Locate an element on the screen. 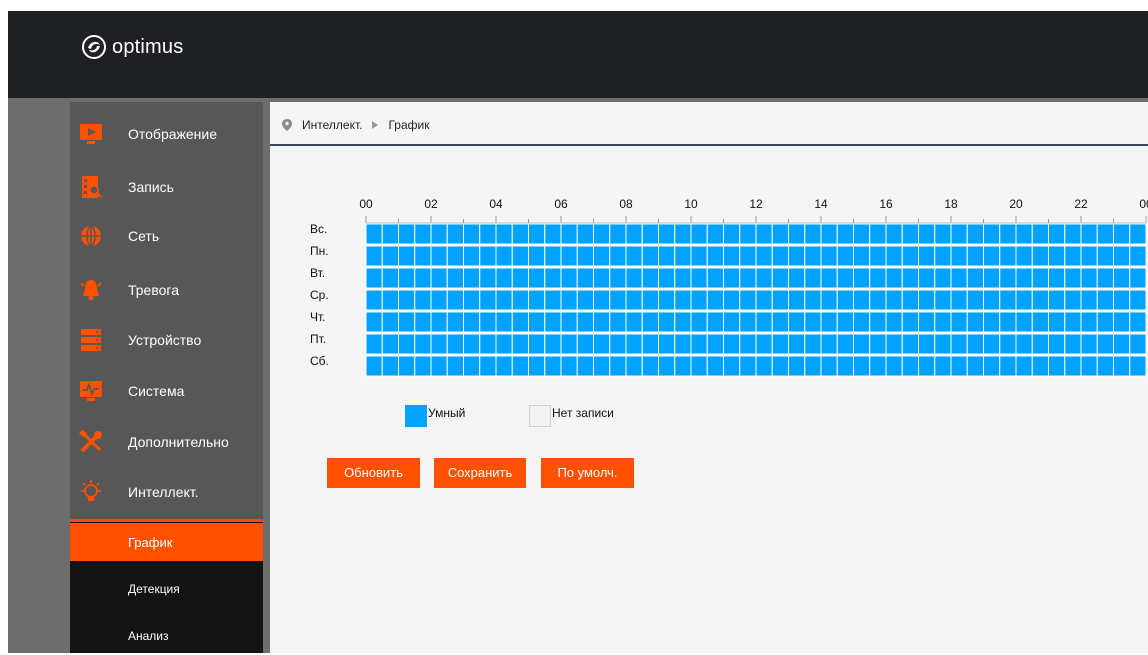 The height and width of the screenshot is (655, 1148). breadcrumb-section: Интеллект. is located at coordinates (332, 125).